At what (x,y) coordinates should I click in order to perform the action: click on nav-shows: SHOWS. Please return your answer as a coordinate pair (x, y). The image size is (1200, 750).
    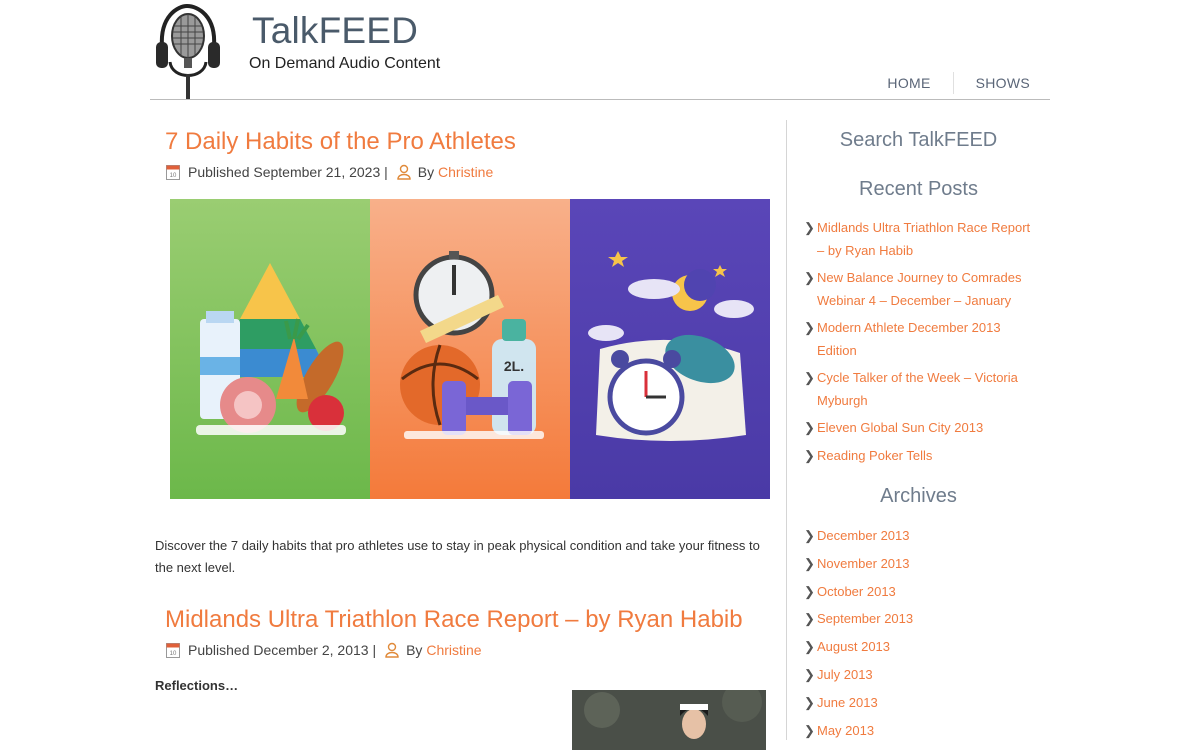
    Looking at the image, I should click on (1003, 83).